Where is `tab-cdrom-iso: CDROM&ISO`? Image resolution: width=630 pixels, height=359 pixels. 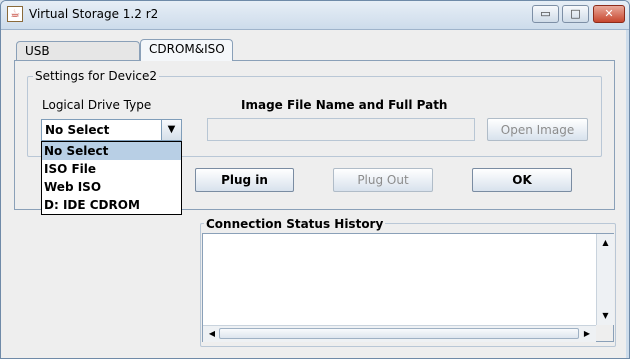 tab-cdrom-iso: CDROM&ISO is located at coordinates (186, 50).